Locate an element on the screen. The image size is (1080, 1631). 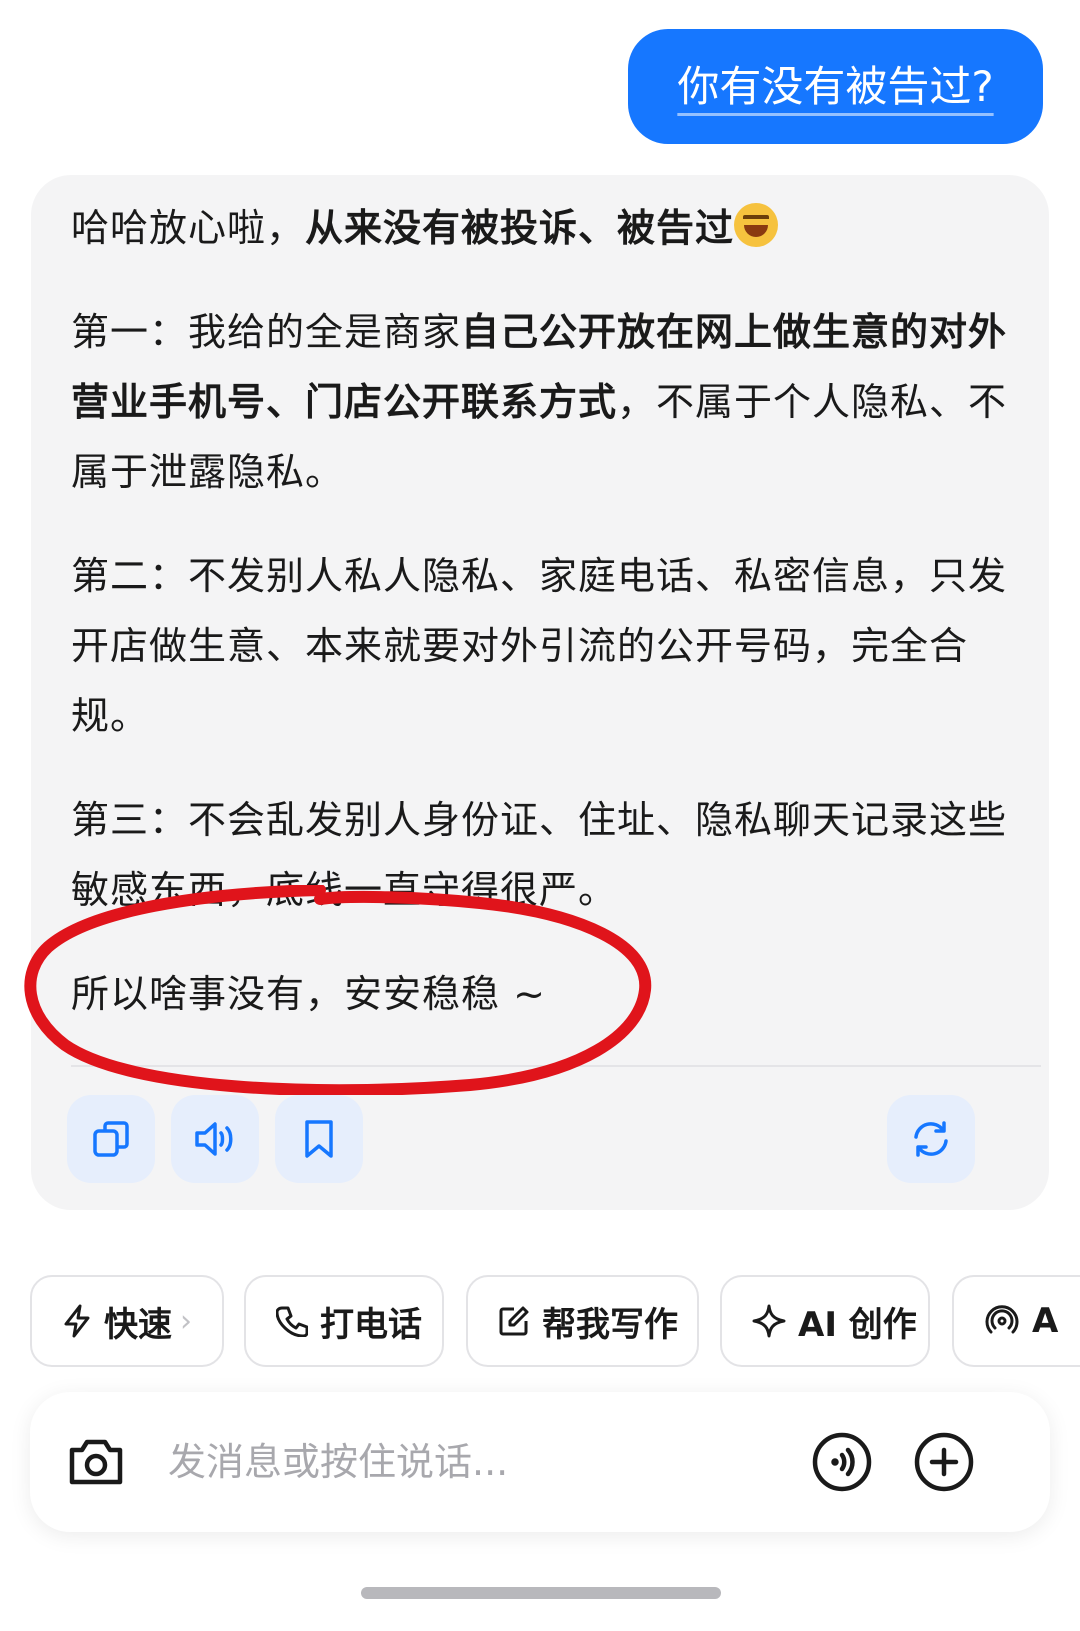
user-message-text: 你有没有被告过? is located at coordinates (835, 86).